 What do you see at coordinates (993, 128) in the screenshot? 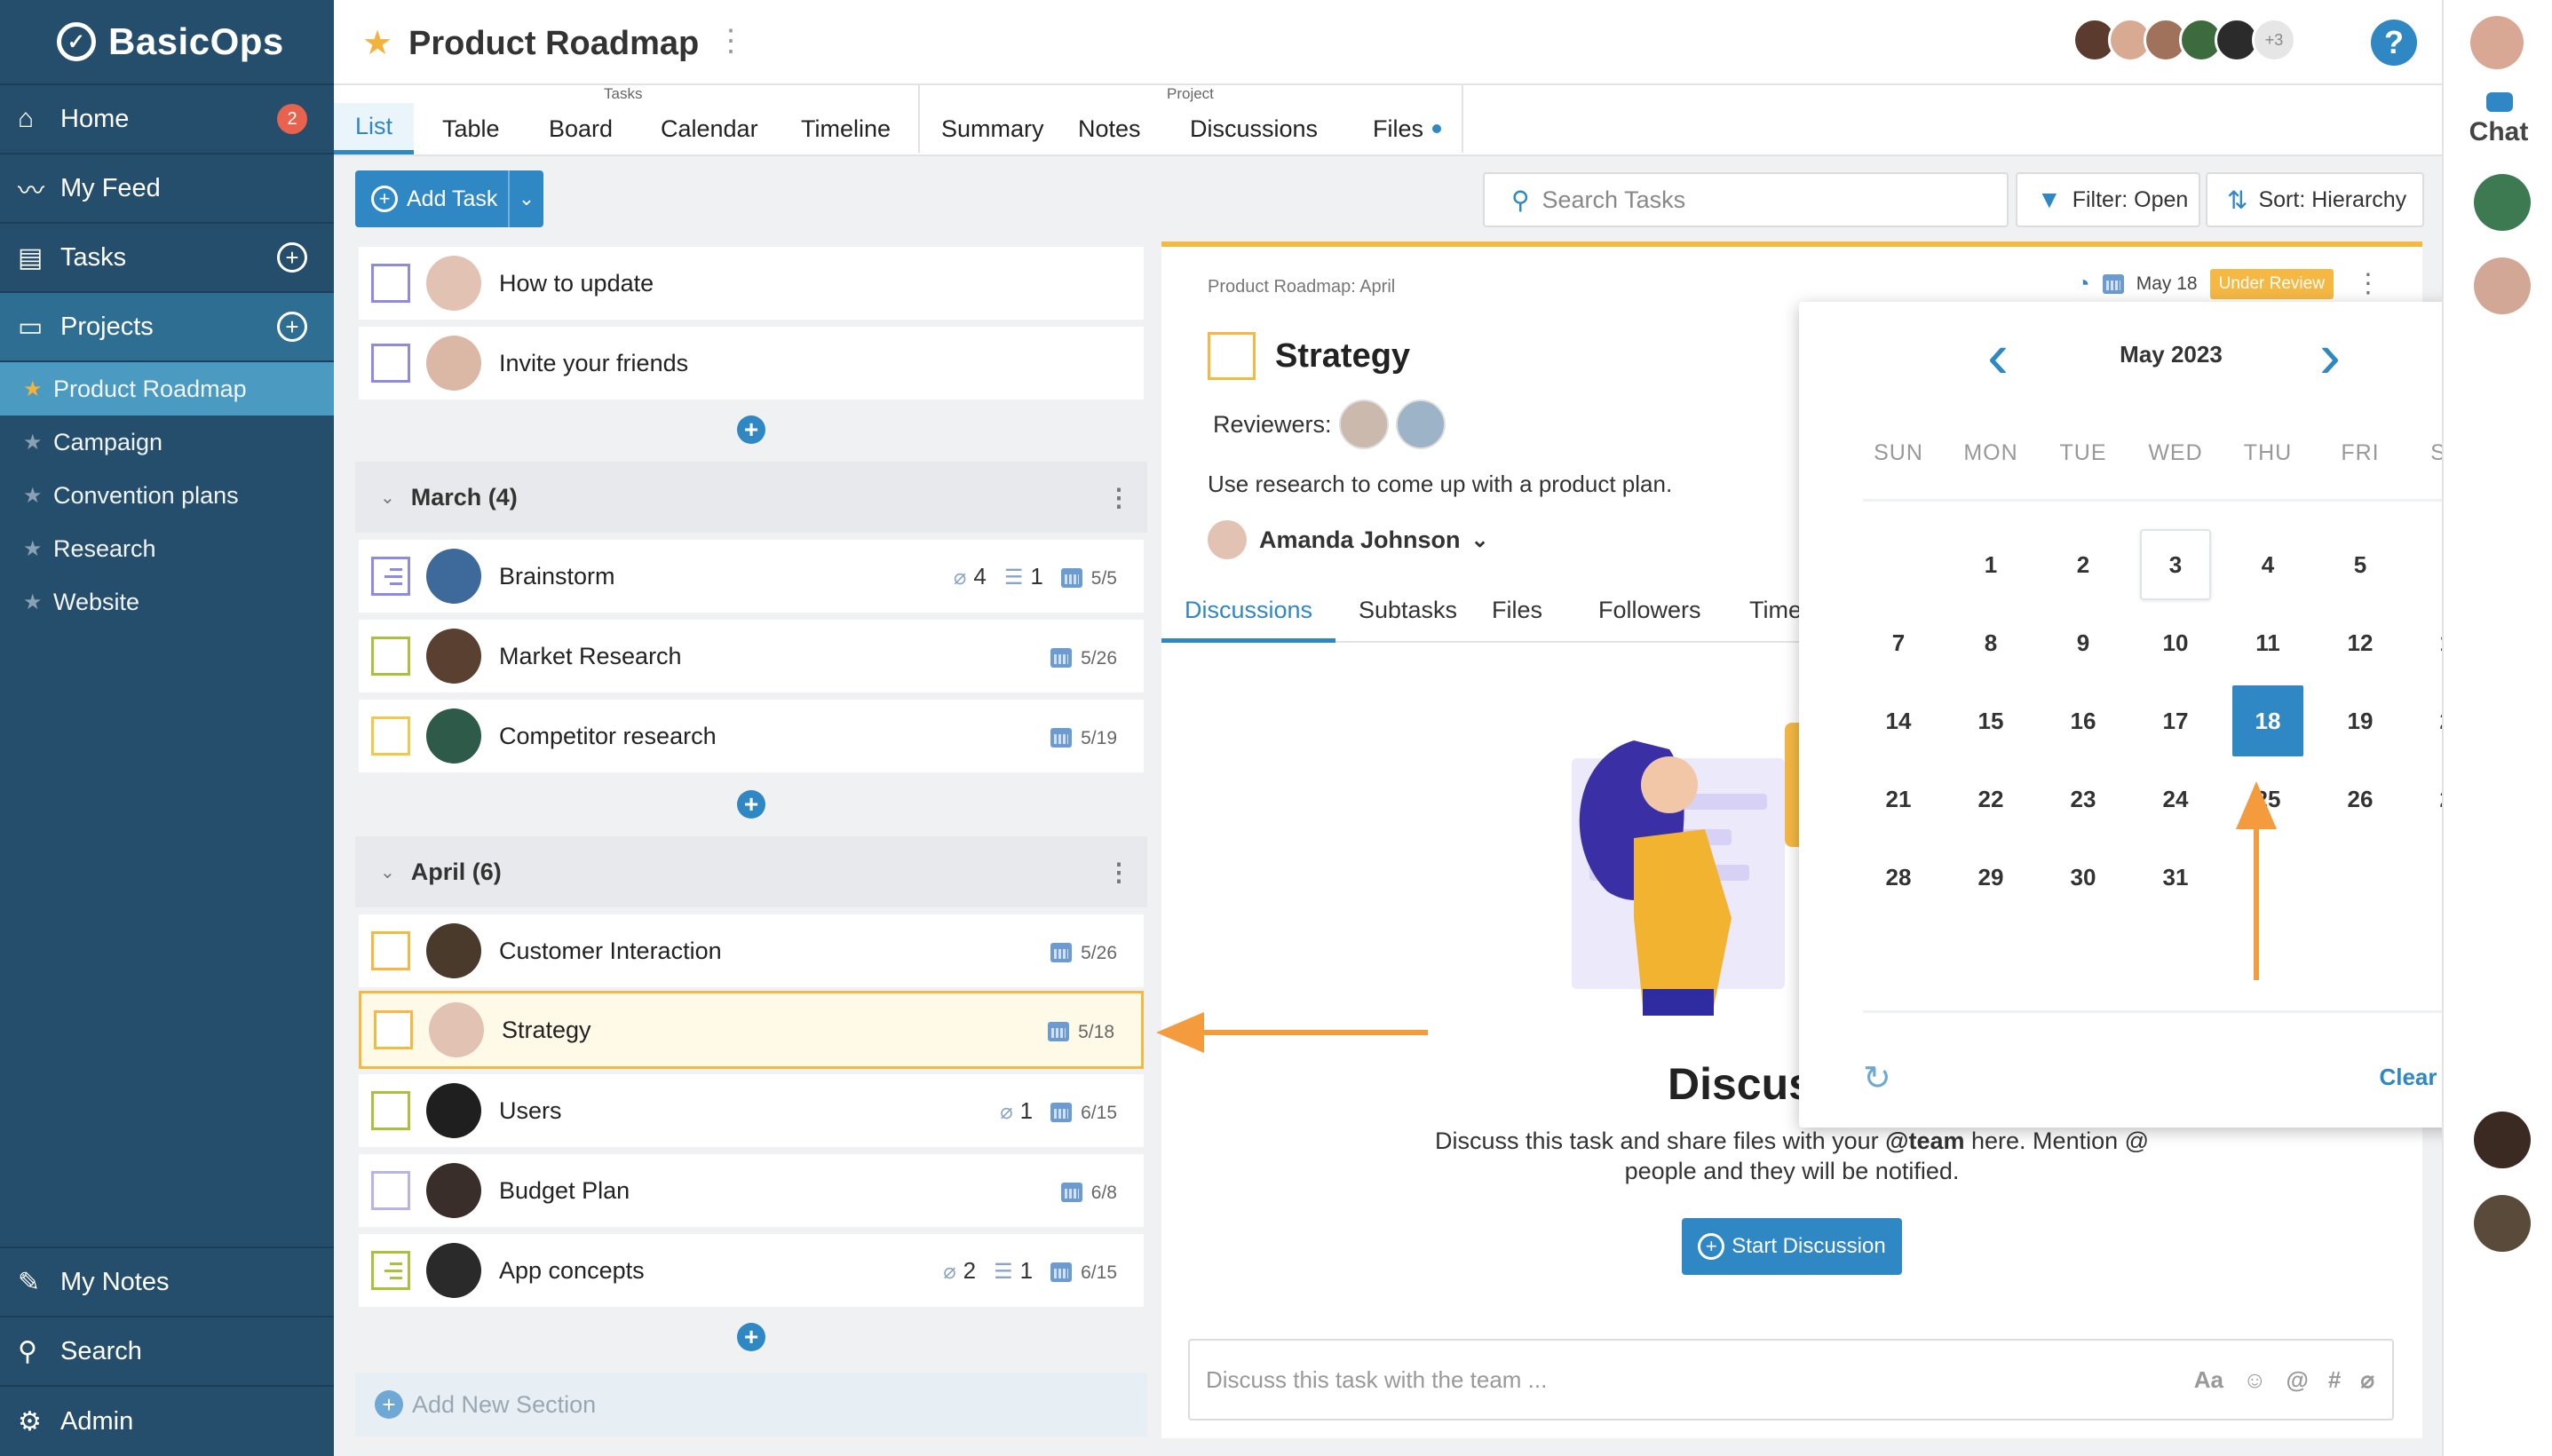
I see `tab-summary: Summary` at bounding box center [993, 128].